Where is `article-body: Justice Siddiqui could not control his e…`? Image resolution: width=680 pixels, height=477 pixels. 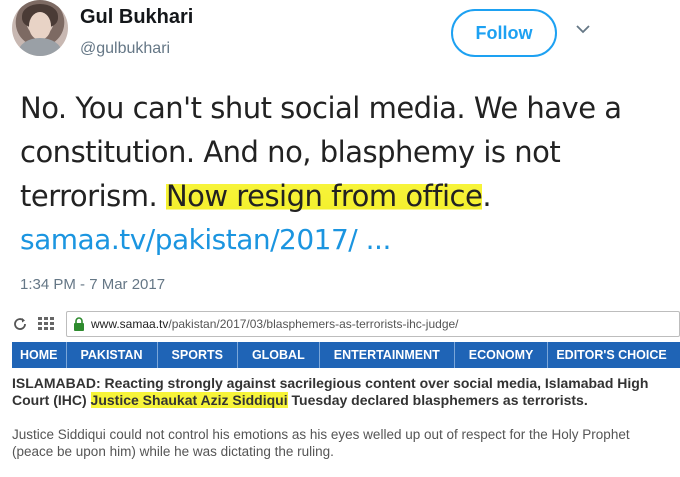
article-body: Justice Siddiqui could not control his e… is located at coordinates (321, 443).